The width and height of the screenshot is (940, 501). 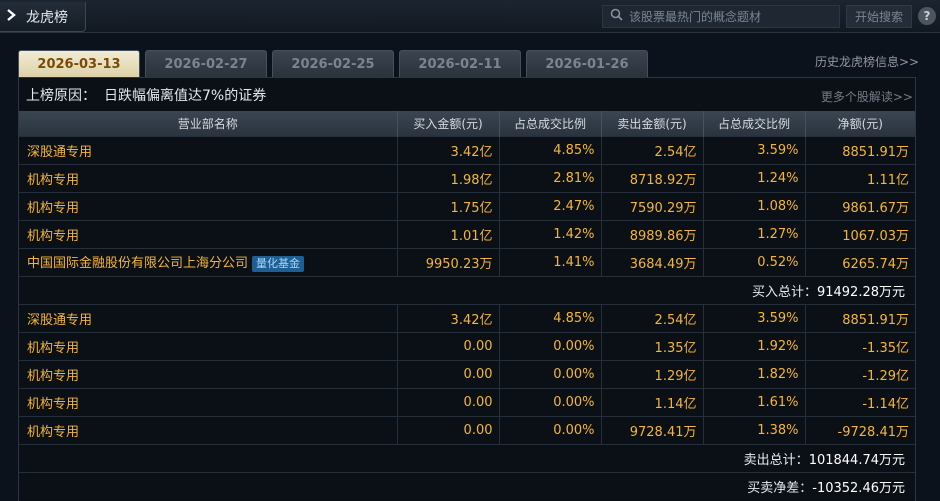 I want to click on broker-name: 中国国际金融股份有限公司上海分公司, so click(x=137, y=263).